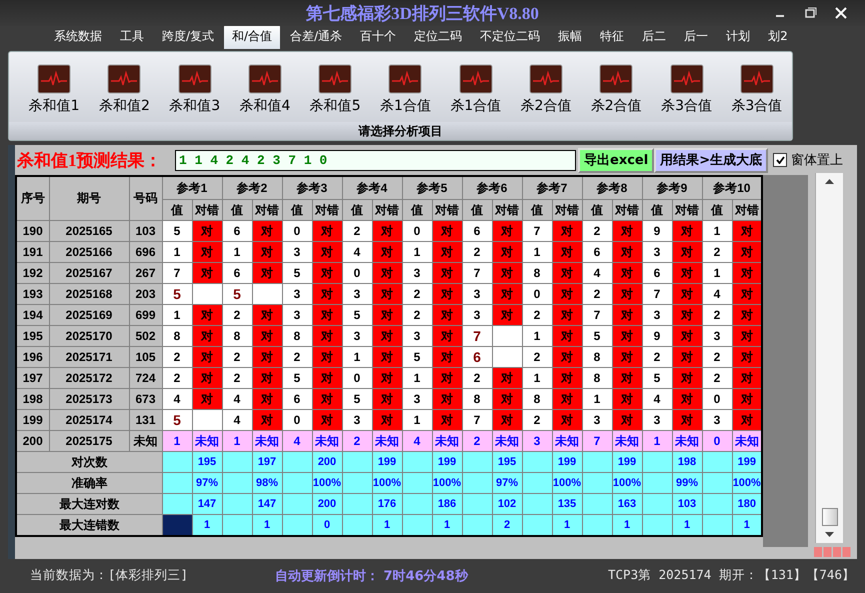 The image size is (865, 593). What do you see at coordinates (372, 188) in the screenshot?
I see `column-header: 参考4` at bounding box center [372, 188].